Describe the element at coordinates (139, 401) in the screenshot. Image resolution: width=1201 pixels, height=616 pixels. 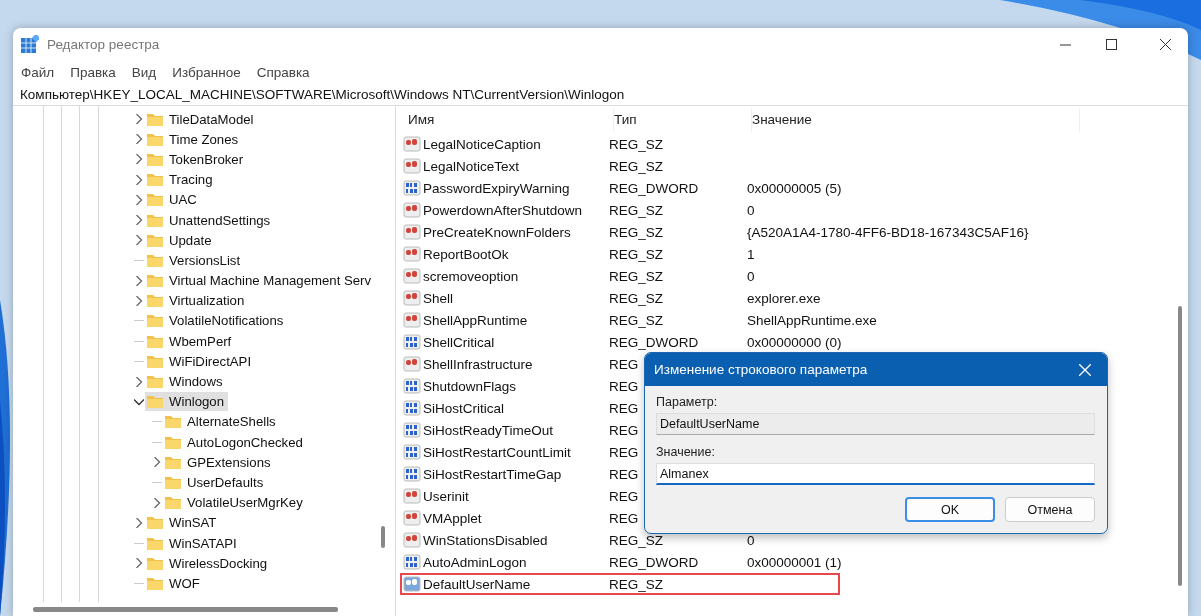
I see `collapse-chevron-icon` at that location.